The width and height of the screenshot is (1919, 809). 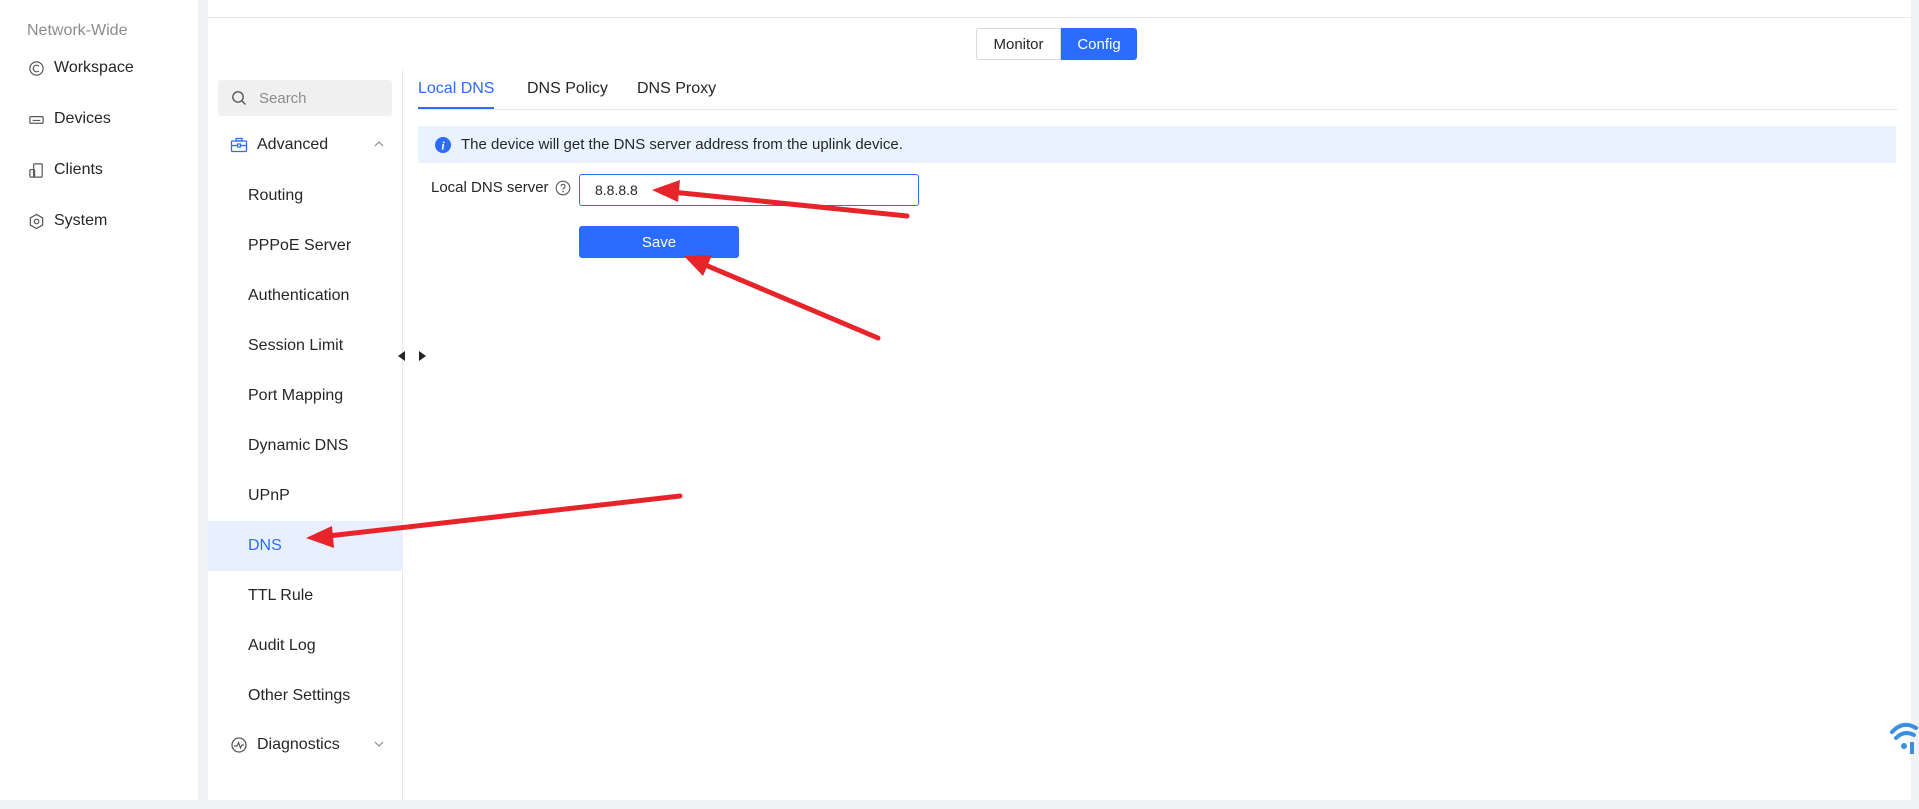 I want to click on local-dns-label-row: Local DNS server, so click(x=501, y=187).